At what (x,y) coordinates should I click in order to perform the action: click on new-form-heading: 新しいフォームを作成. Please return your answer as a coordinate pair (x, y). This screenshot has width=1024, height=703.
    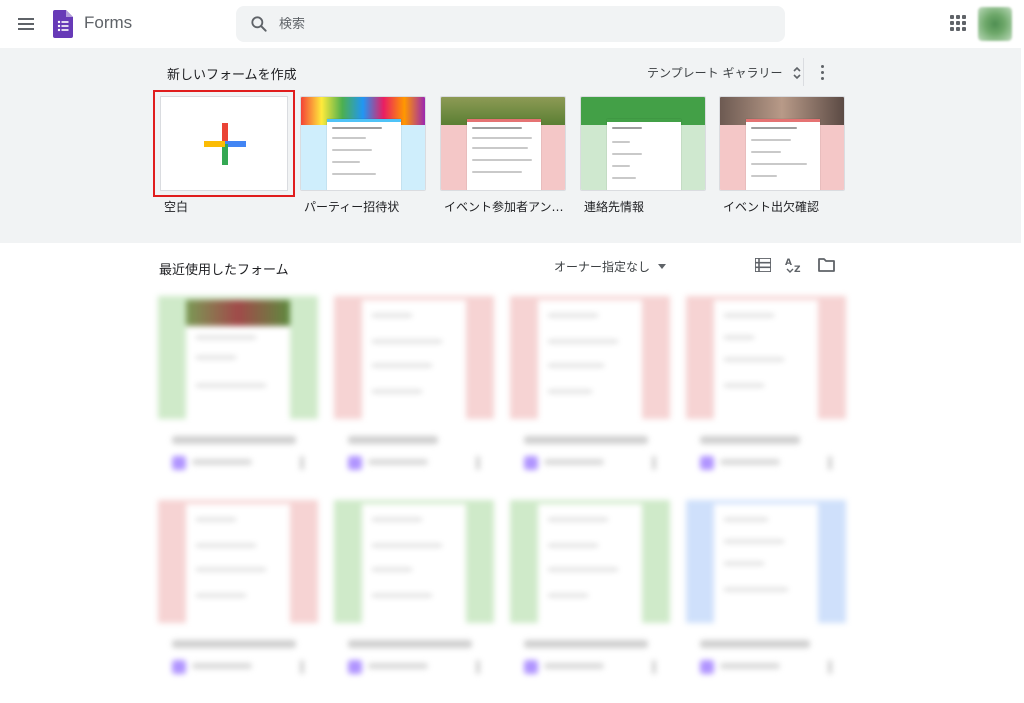
    Looking at the image, I should click on (232, 75).